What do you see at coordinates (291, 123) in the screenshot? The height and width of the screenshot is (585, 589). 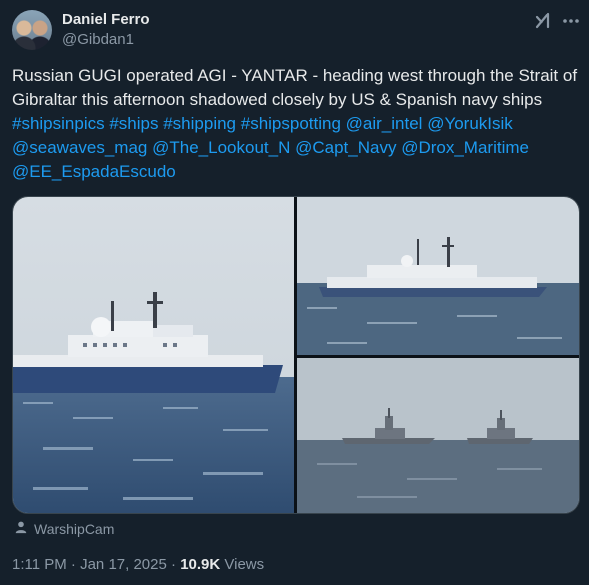 I see `hashtag-link: #shipspotting` at bounding box center [291, 123].